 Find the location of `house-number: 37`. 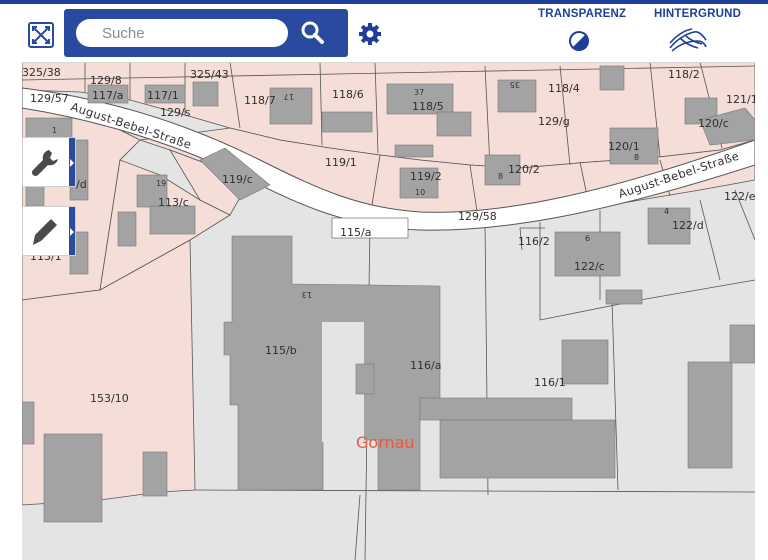

house-number: 37 is located at coordinates (419, 92).